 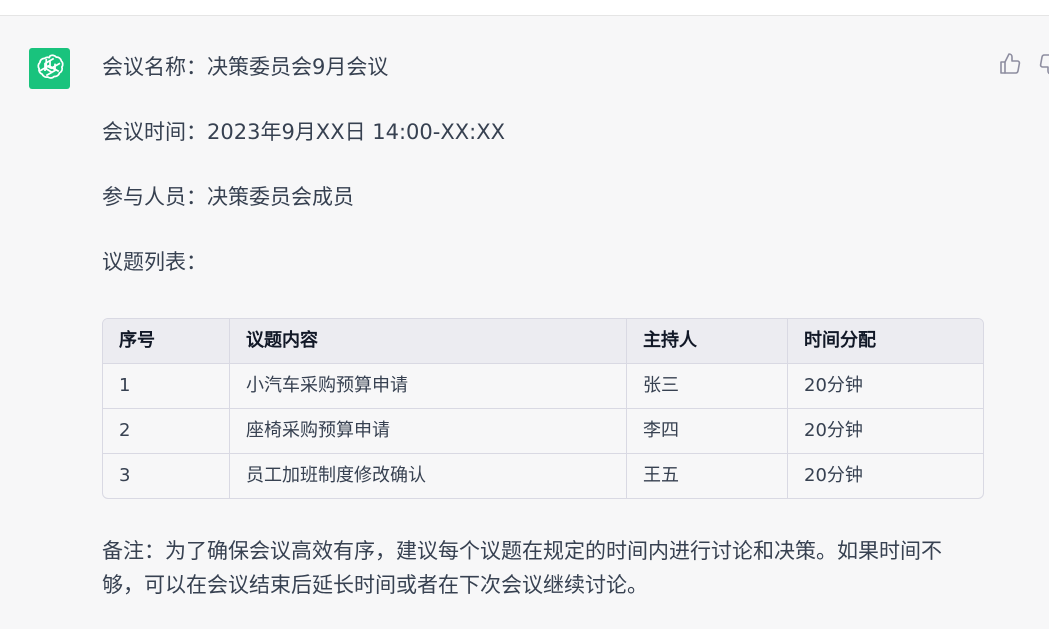 I want to click on header-host: 主持人, so click(x=707, y=341).